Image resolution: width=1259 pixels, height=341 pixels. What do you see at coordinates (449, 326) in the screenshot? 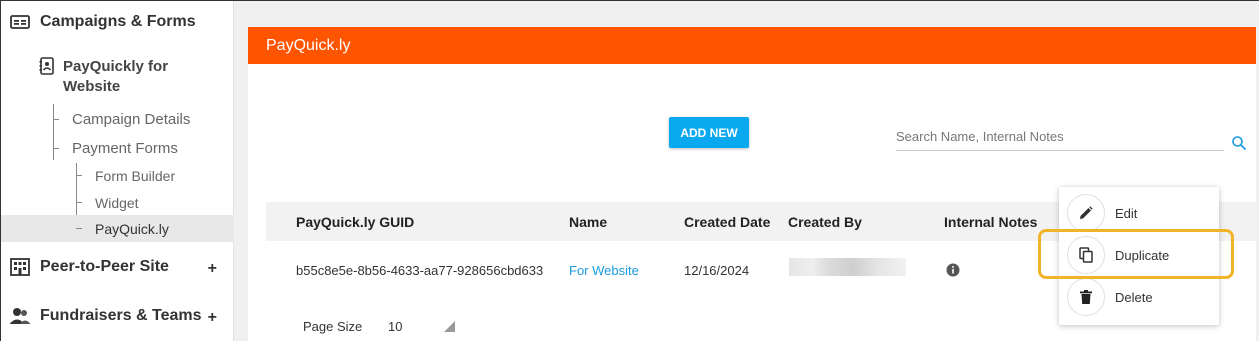
I see `dropdown-caret-icon` at bounding box center [449, 326].